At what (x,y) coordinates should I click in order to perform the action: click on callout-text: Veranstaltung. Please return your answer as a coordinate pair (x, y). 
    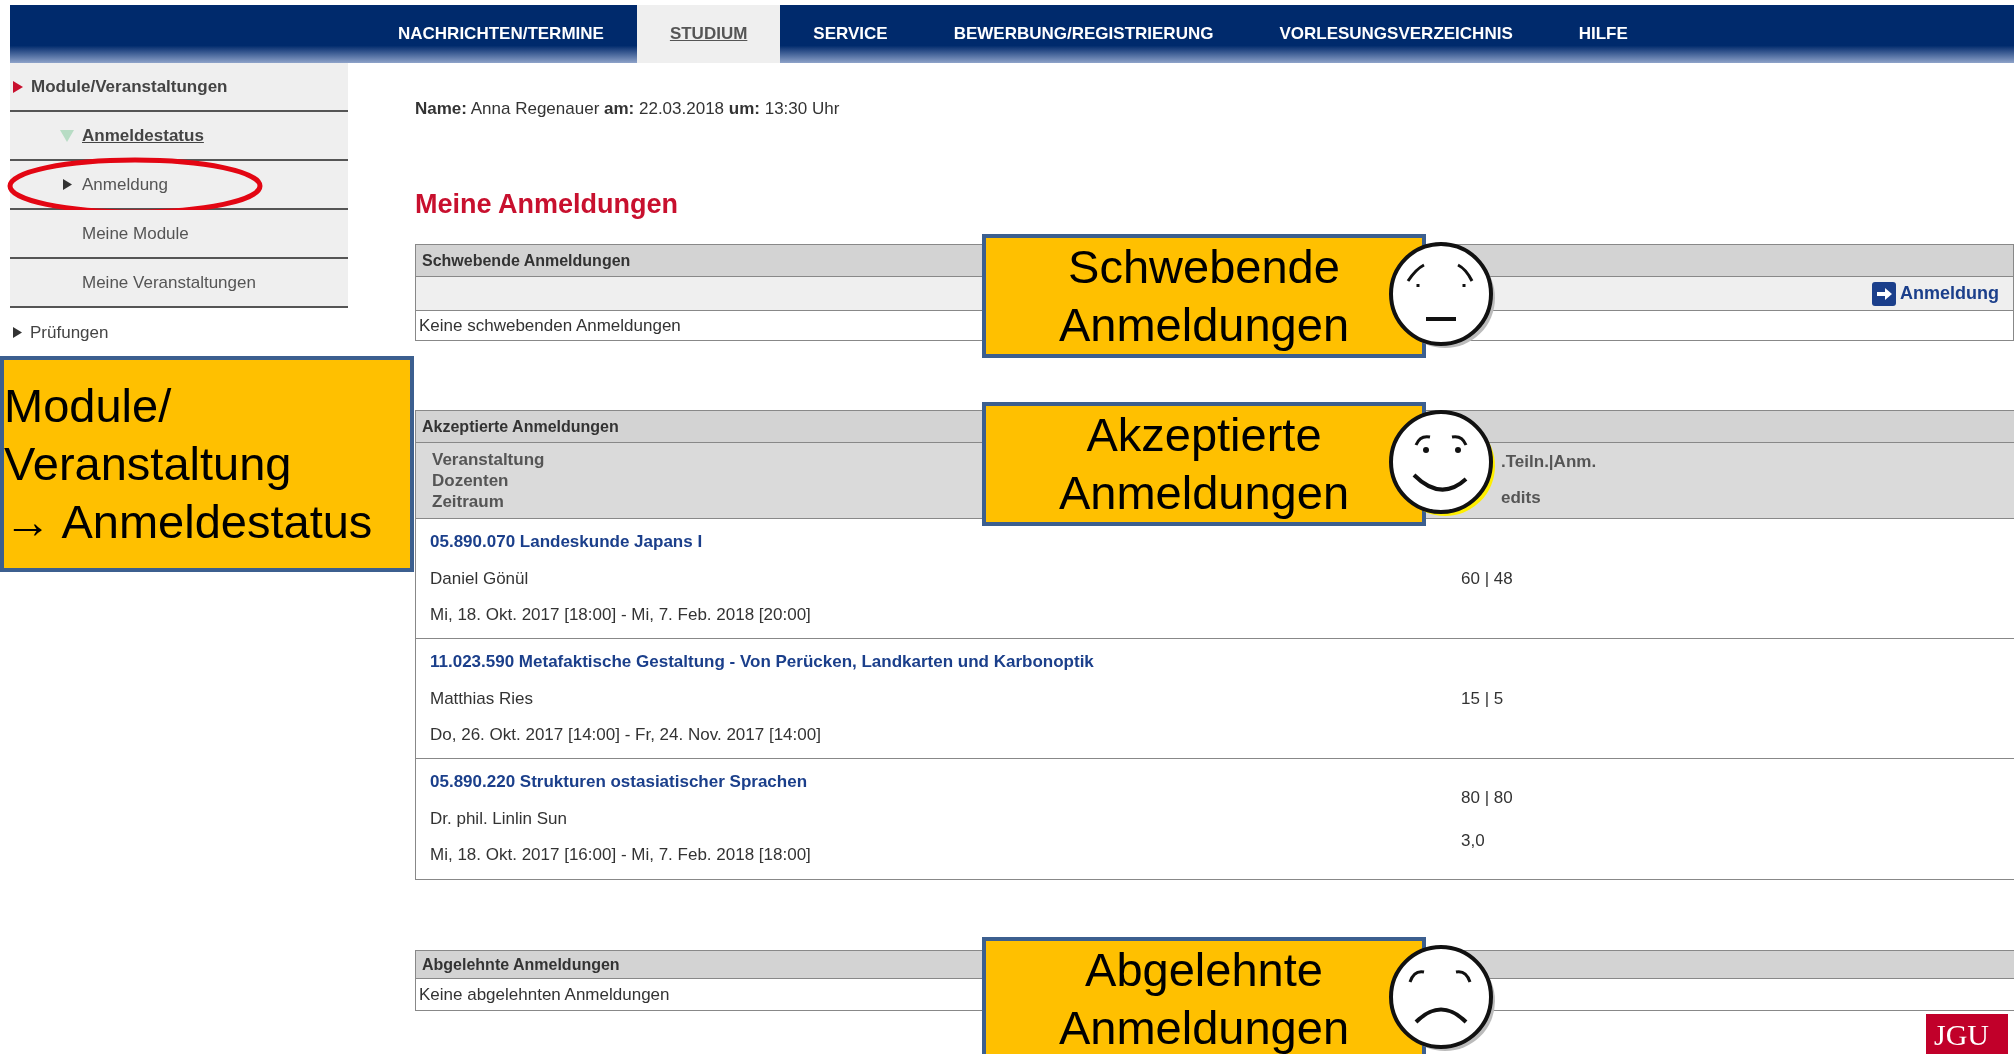
    Looking at the image, I should click on (148, 464).